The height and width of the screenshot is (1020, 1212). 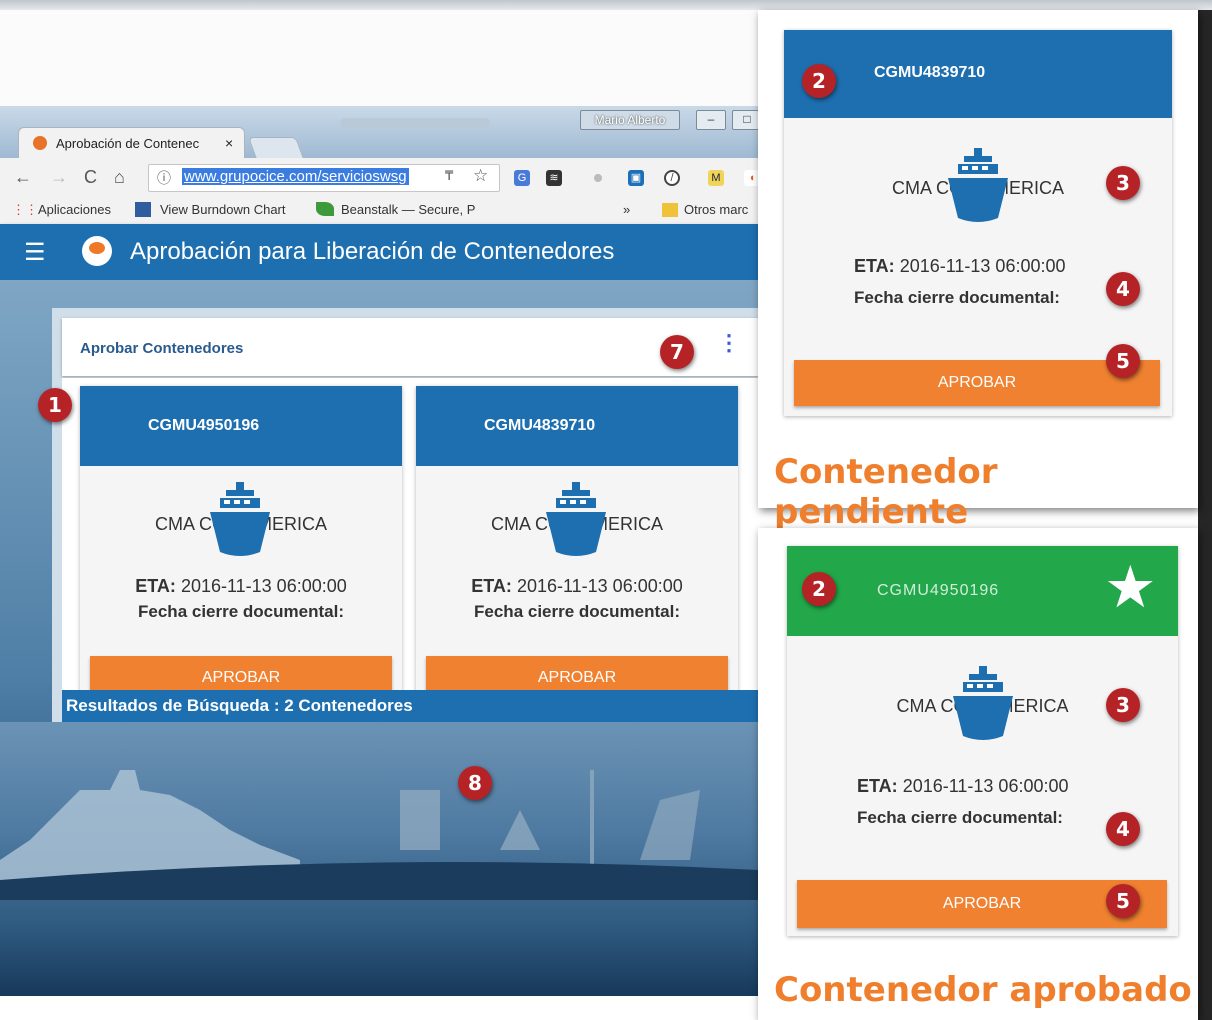 I want to click on card-header: CGMU4950196, so click(x=241, y=426).